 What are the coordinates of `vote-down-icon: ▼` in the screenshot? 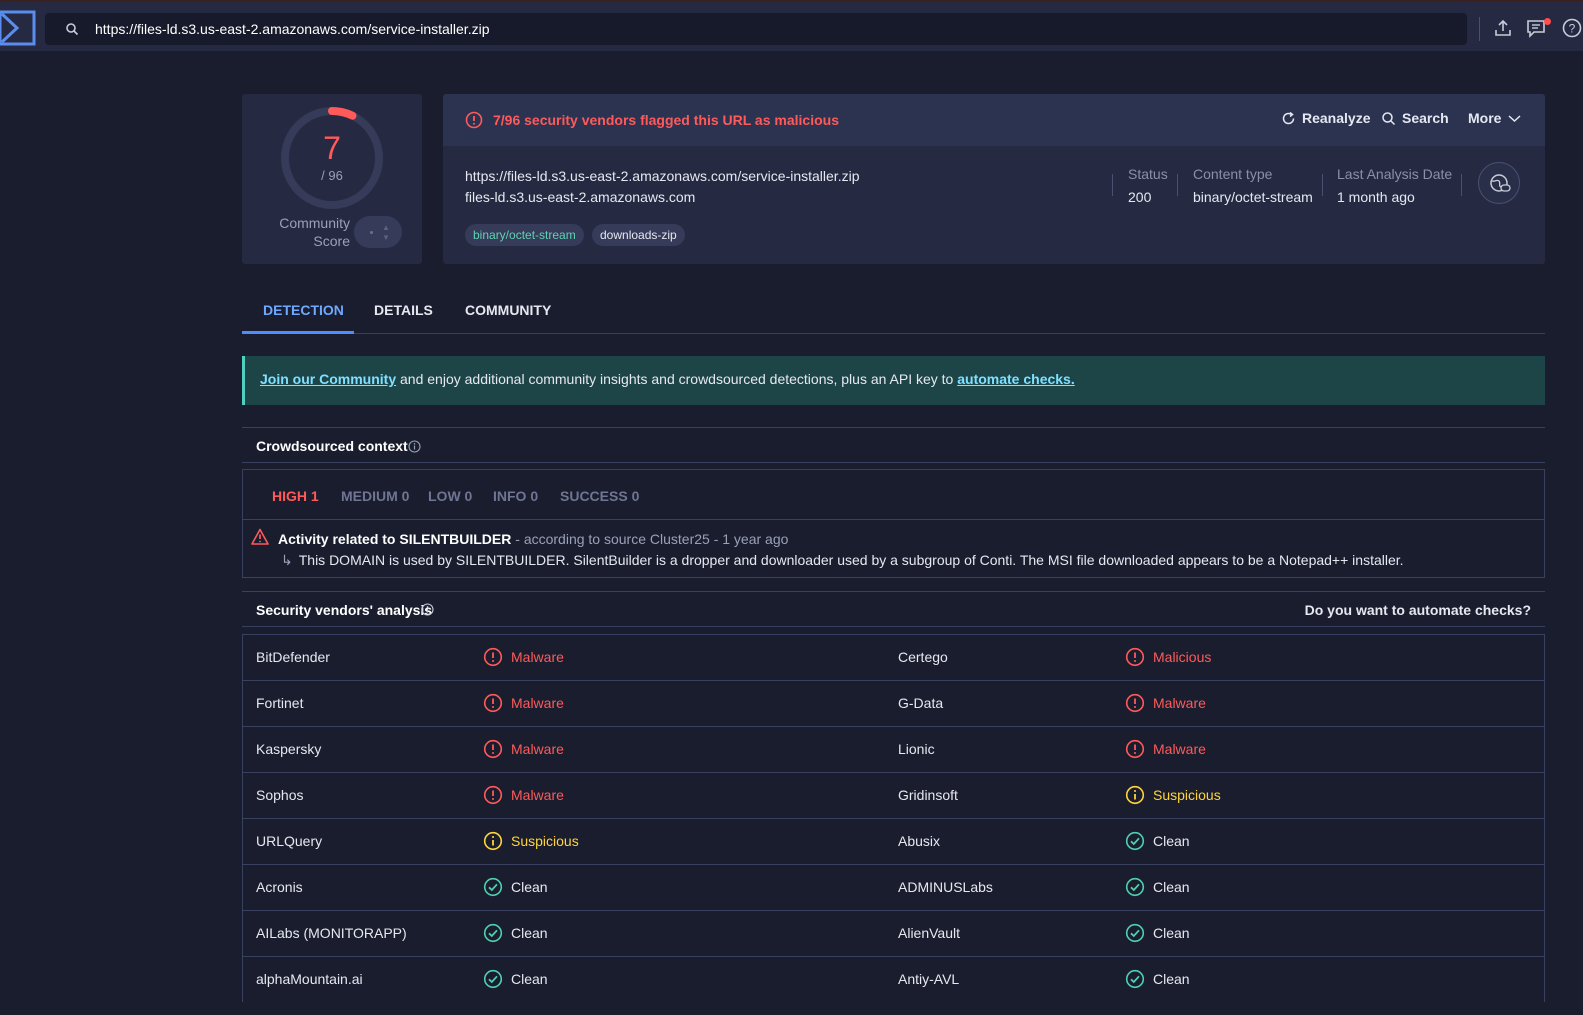 It's located at (386, 237).